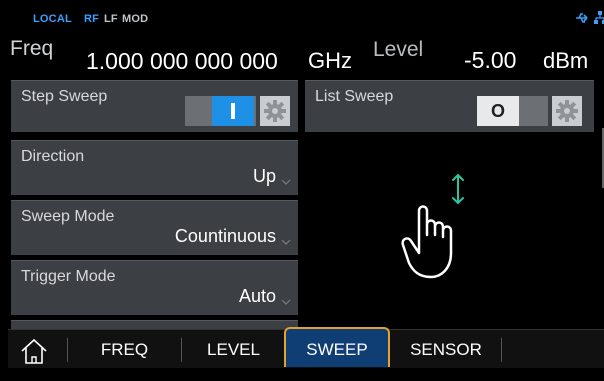 The width and height of the screenshot is (604, 381). What do you see at coordinates (354, 96) in the screenshot?
I see `list-sweep-label: List Sweep` at bounding box center [354, 96].